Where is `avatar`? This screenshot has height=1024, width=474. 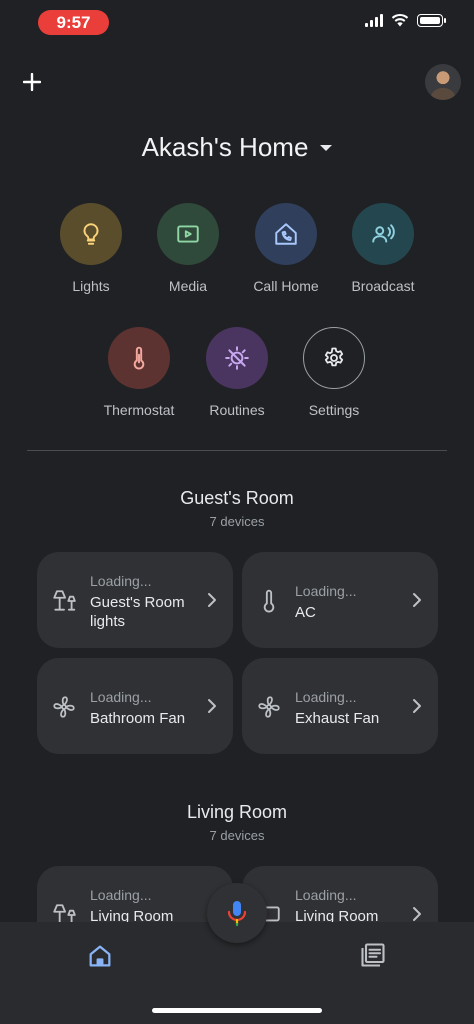 avatar is located at coordinates (443, 82).